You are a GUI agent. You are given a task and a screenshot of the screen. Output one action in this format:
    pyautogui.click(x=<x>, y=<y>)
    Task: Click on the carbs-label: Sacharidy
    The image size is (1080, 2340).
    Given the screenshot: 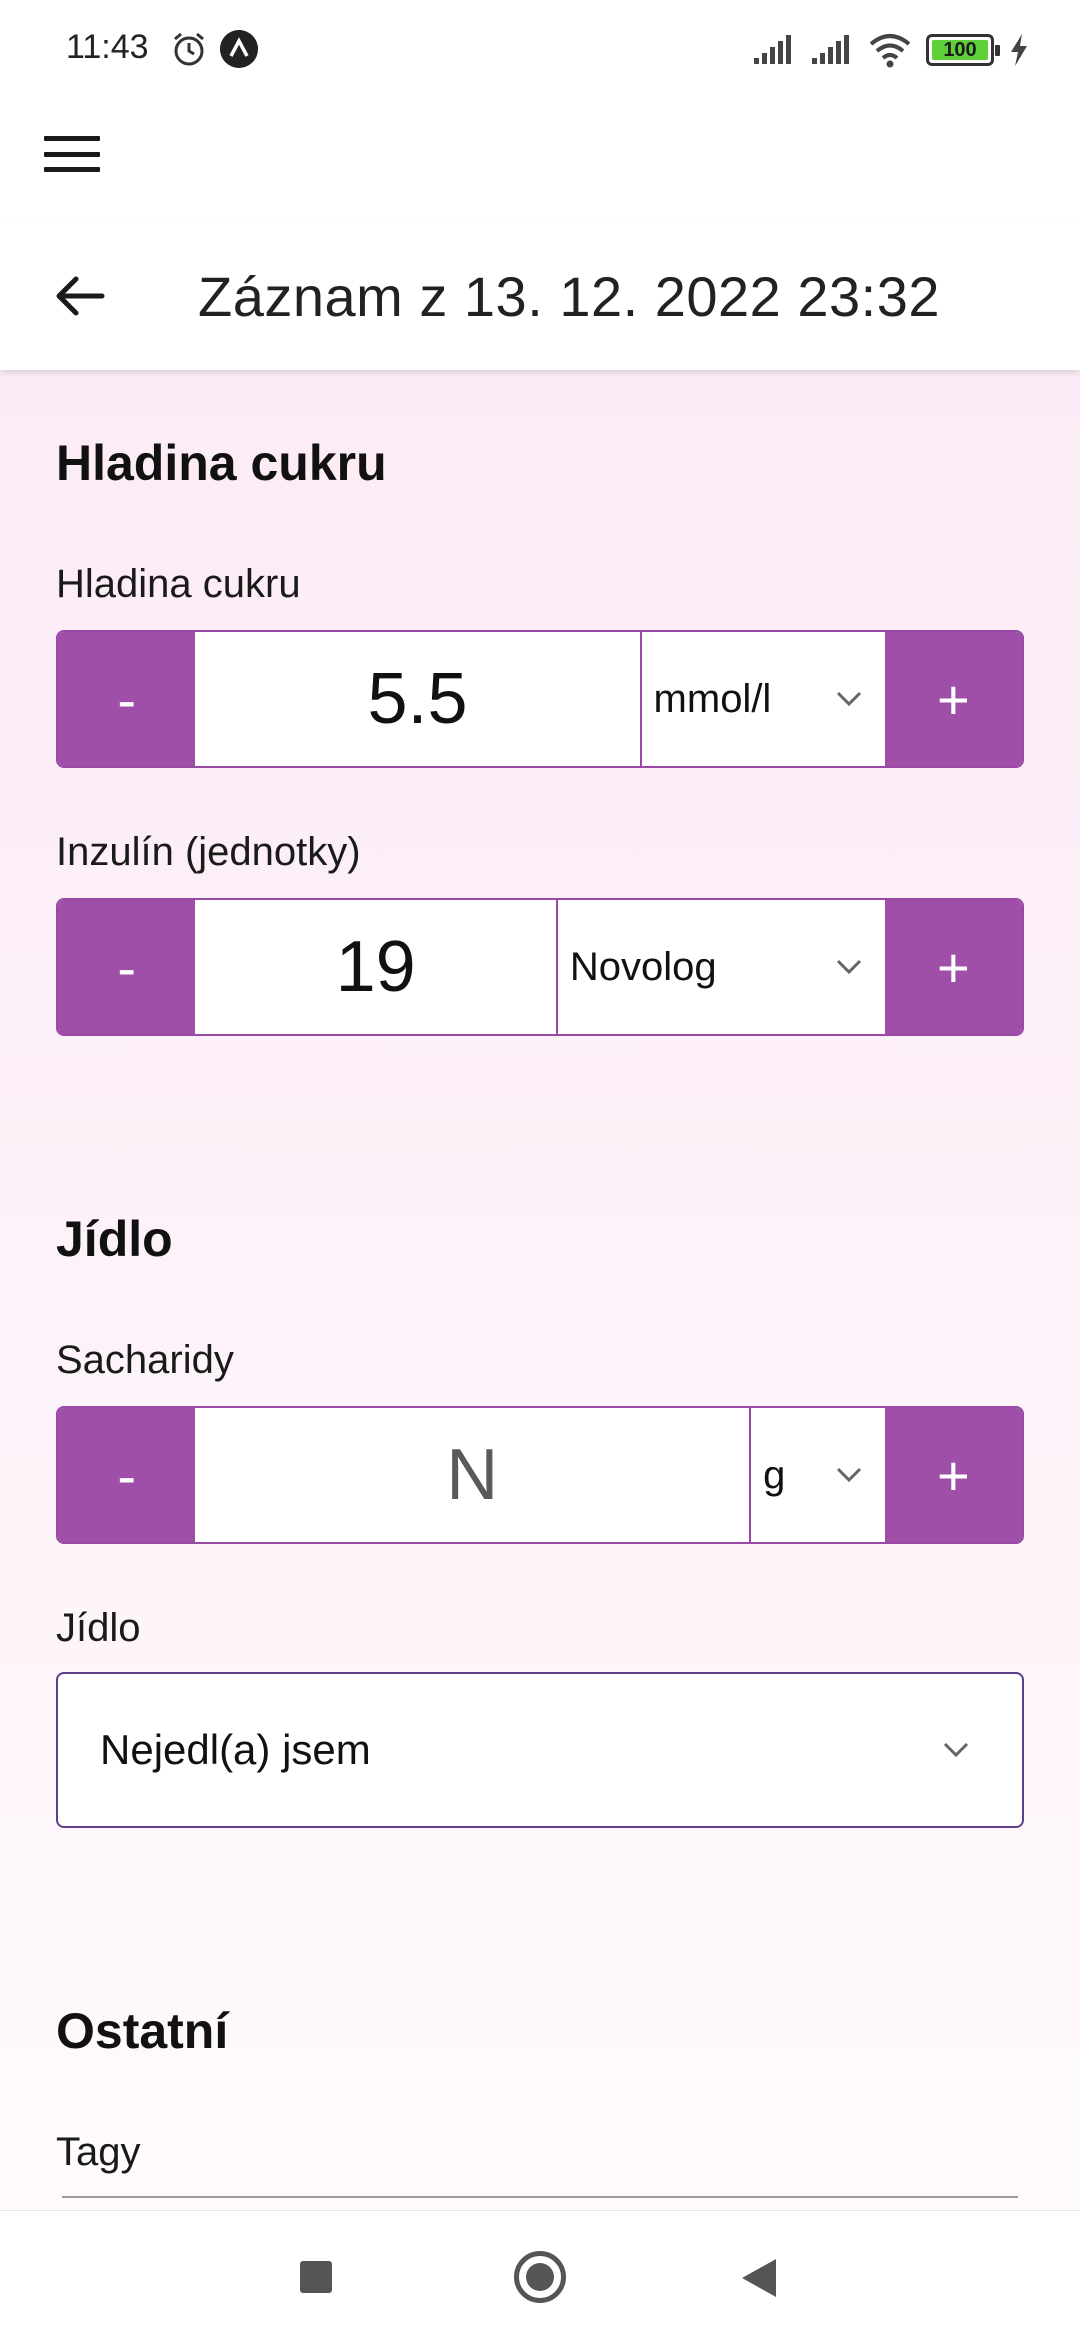 What is the action you would take?
    pyautogui.click(x=145, y=1360)
    